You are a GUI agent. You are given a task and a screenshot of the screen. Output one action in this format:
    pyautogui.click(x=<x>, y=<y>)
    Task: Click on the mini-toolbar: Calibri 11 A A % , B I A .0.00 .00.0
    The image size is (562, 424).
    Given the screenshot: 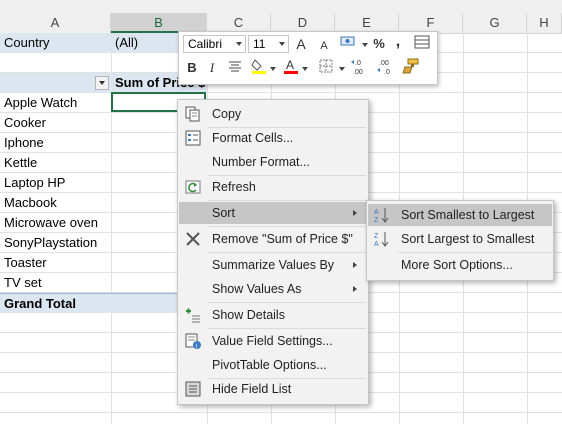 What is the action you would take?
    pyautogui.click(x=308, y=58)
    